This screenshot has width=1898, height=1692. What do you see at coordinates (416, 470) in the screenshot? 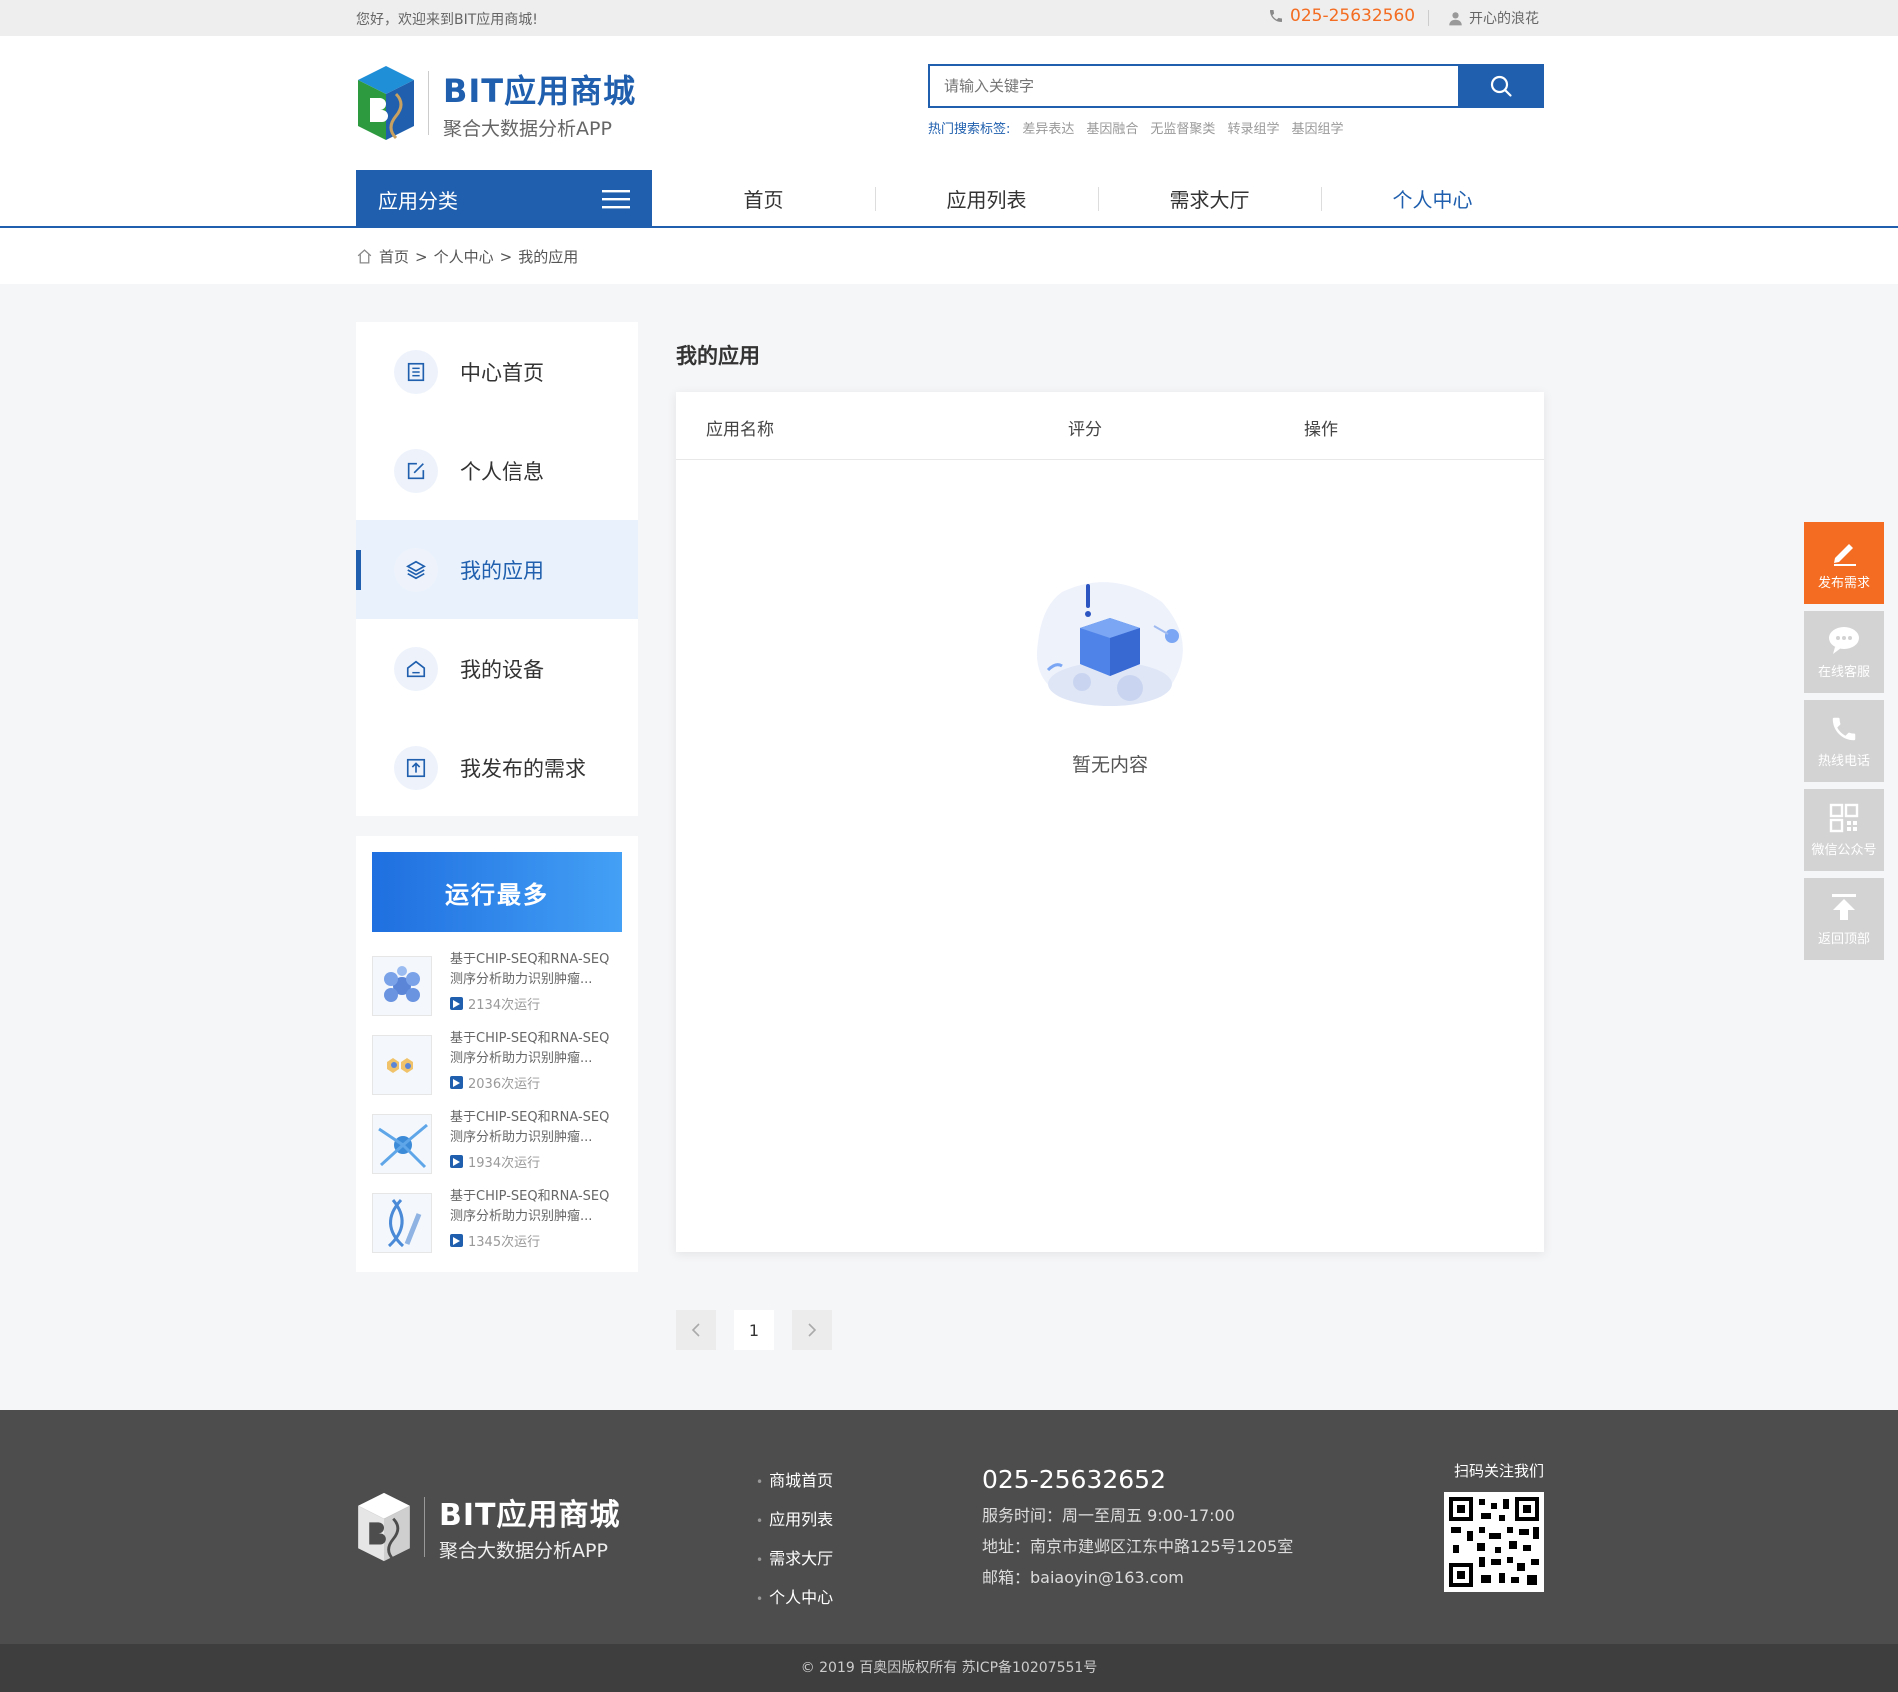
I see `edit-icon` at bounding box center [416, 470].